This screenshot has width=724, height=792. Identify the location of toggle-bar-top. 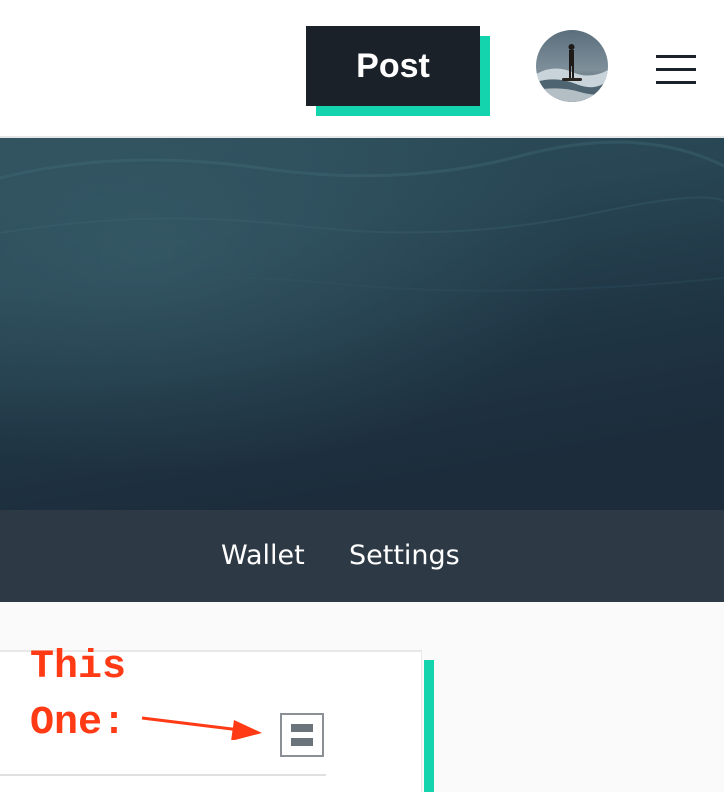
(302, 728).